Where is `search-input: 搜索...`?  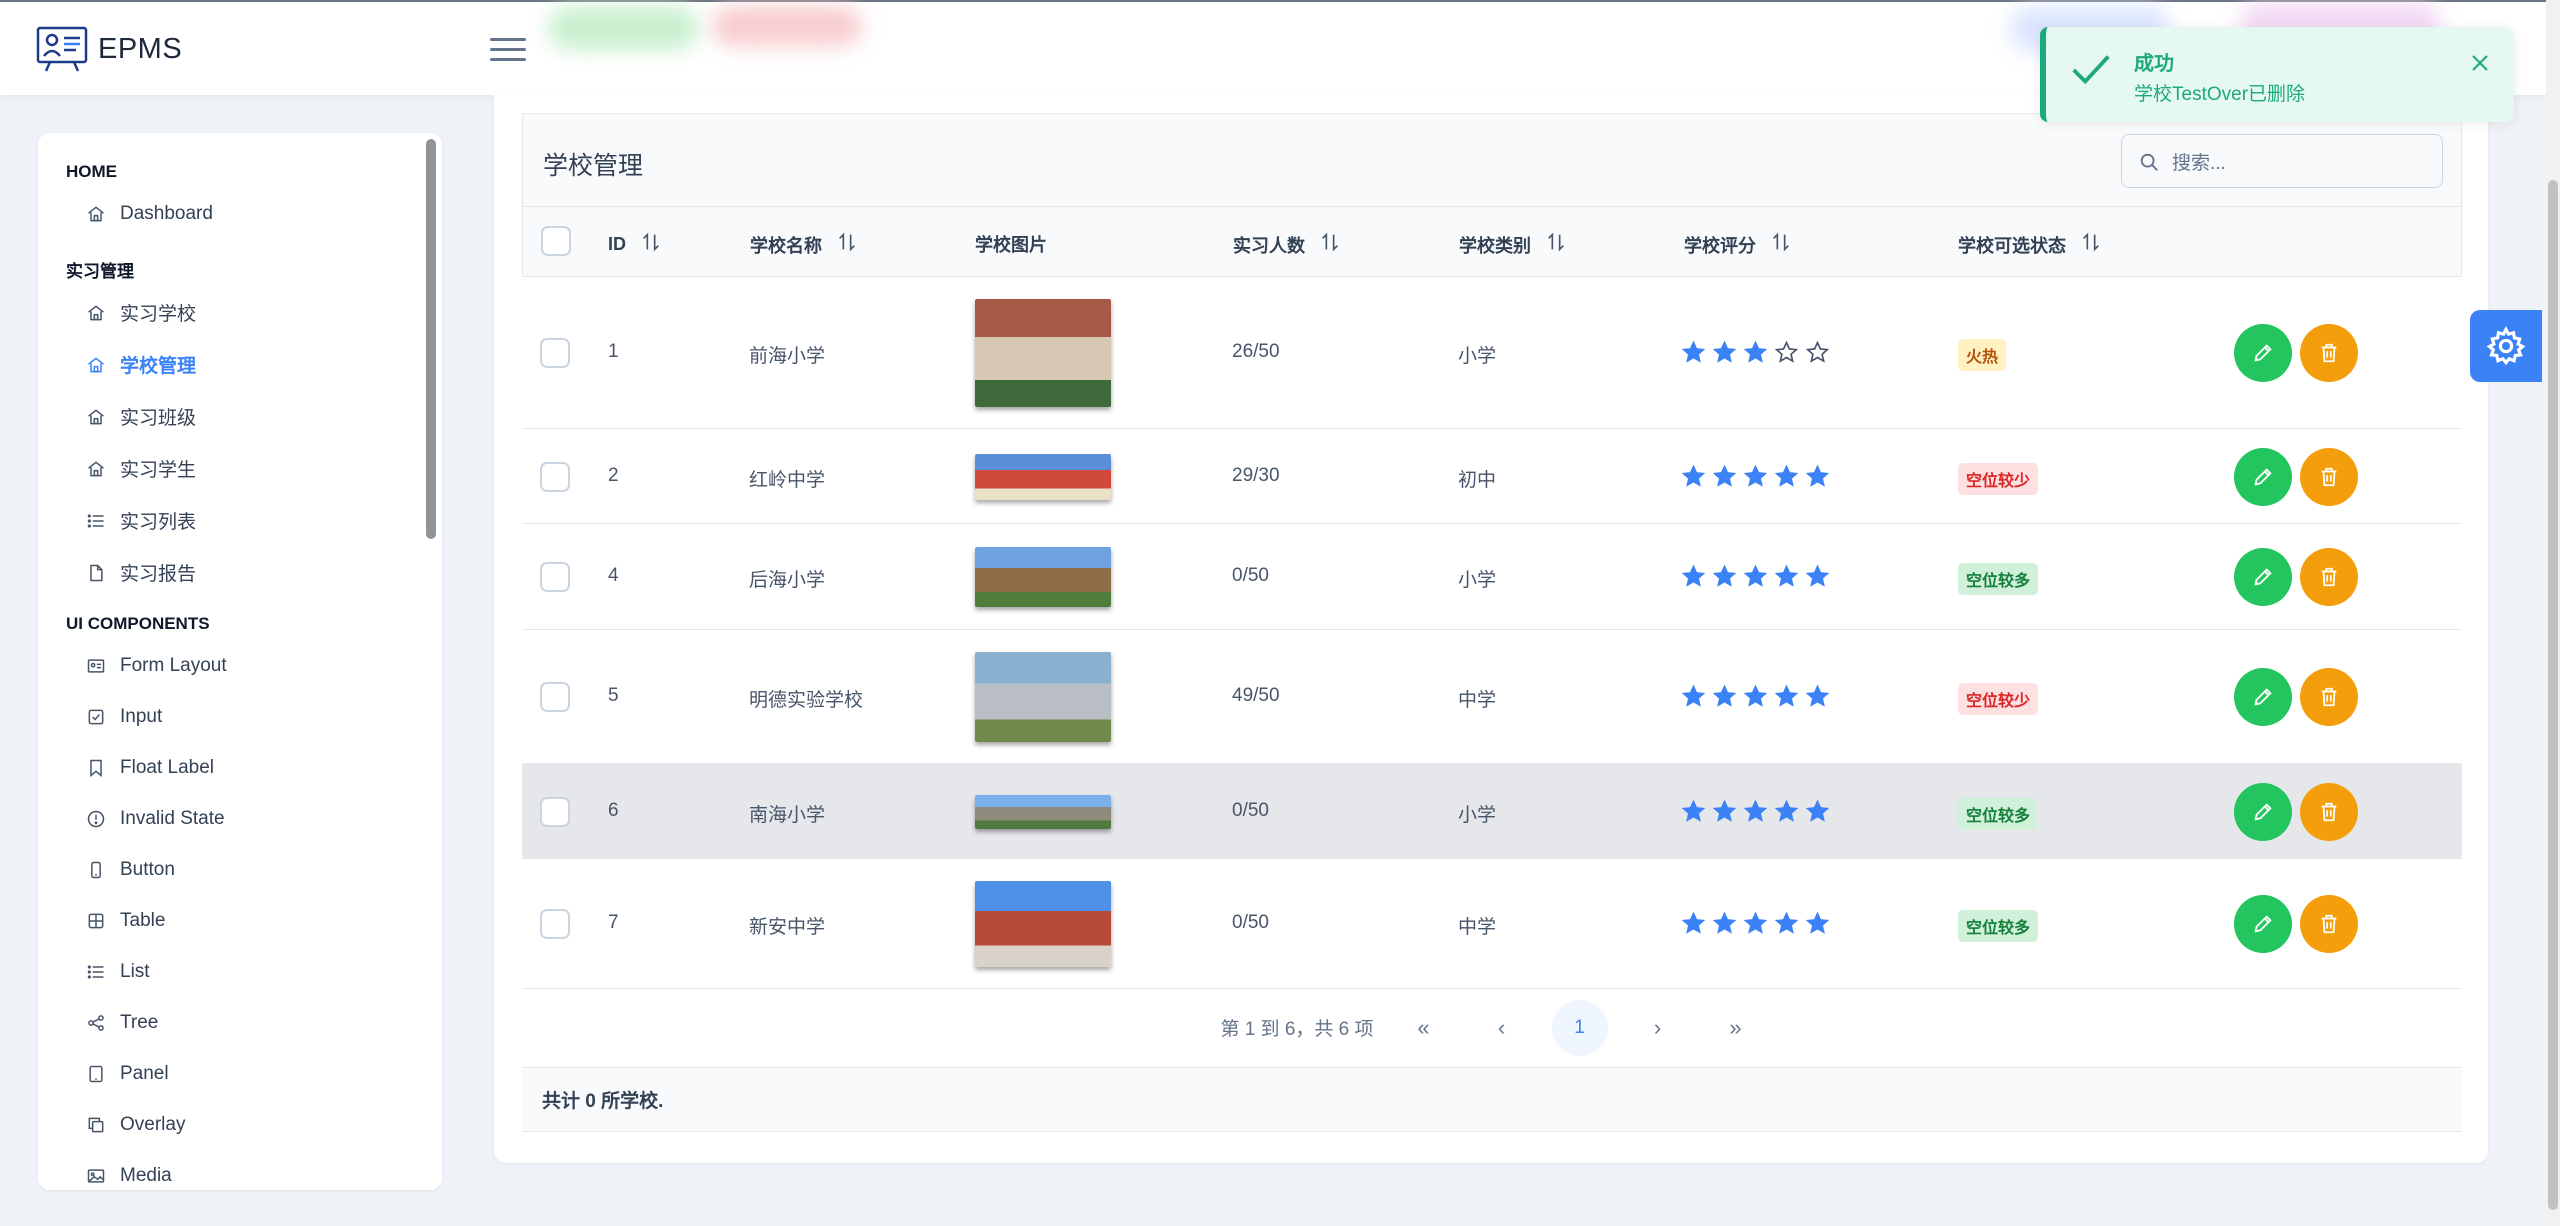 search-input: 搜索... is located at coordinates (2282, 161).